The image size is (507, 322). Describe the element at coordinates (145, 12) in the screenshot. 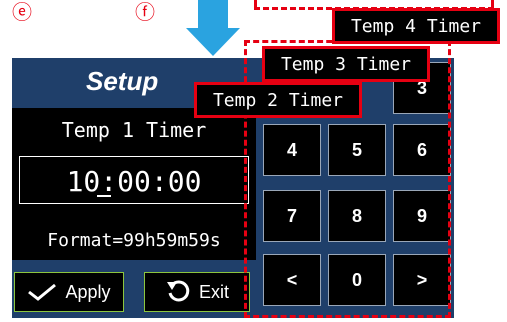

I see `callout-f: ⓕ` at that location.